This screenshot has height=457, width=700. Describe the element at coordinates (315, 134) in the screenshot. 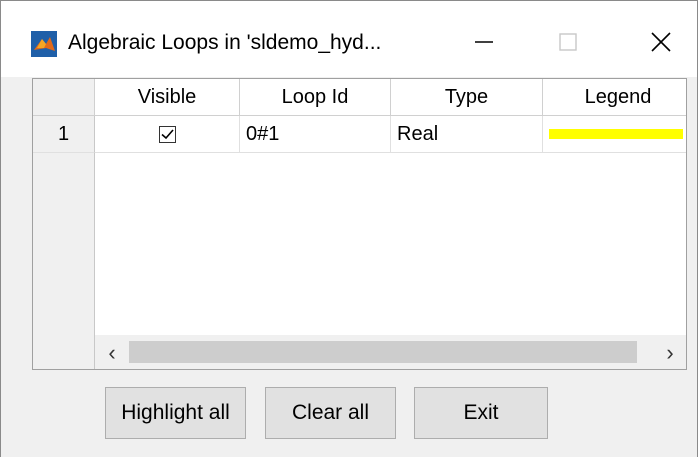

I see `table-cell-loop-id: 0#1` at that location.